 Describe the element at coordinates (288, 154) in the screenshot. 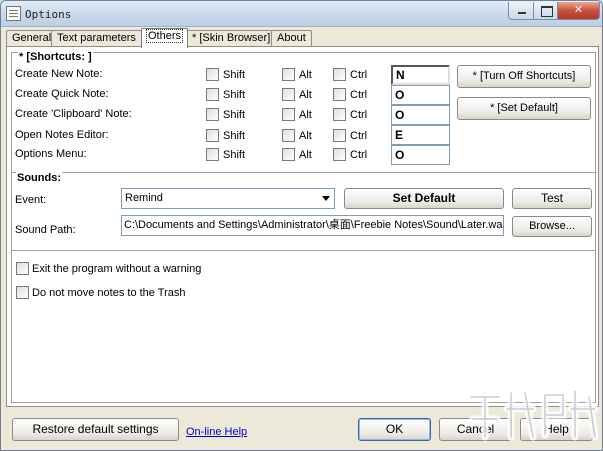

I see `alt-checkbox-options-menu` at that location.